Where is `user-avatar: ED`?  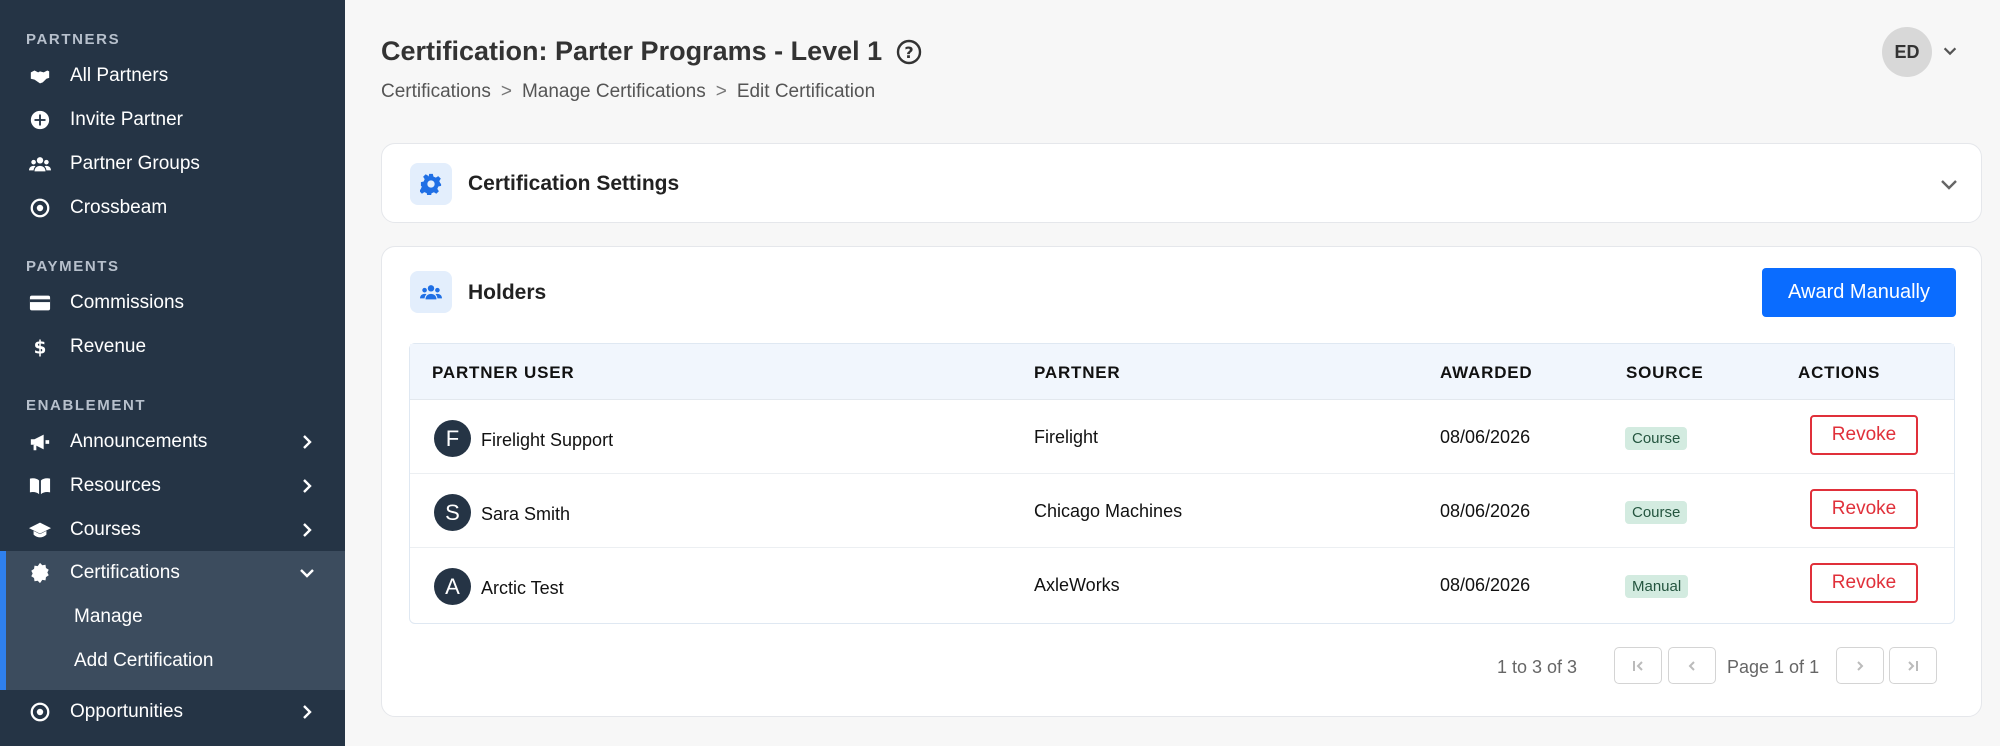
user-avatar: ED is located at coordinates (1907, 52).